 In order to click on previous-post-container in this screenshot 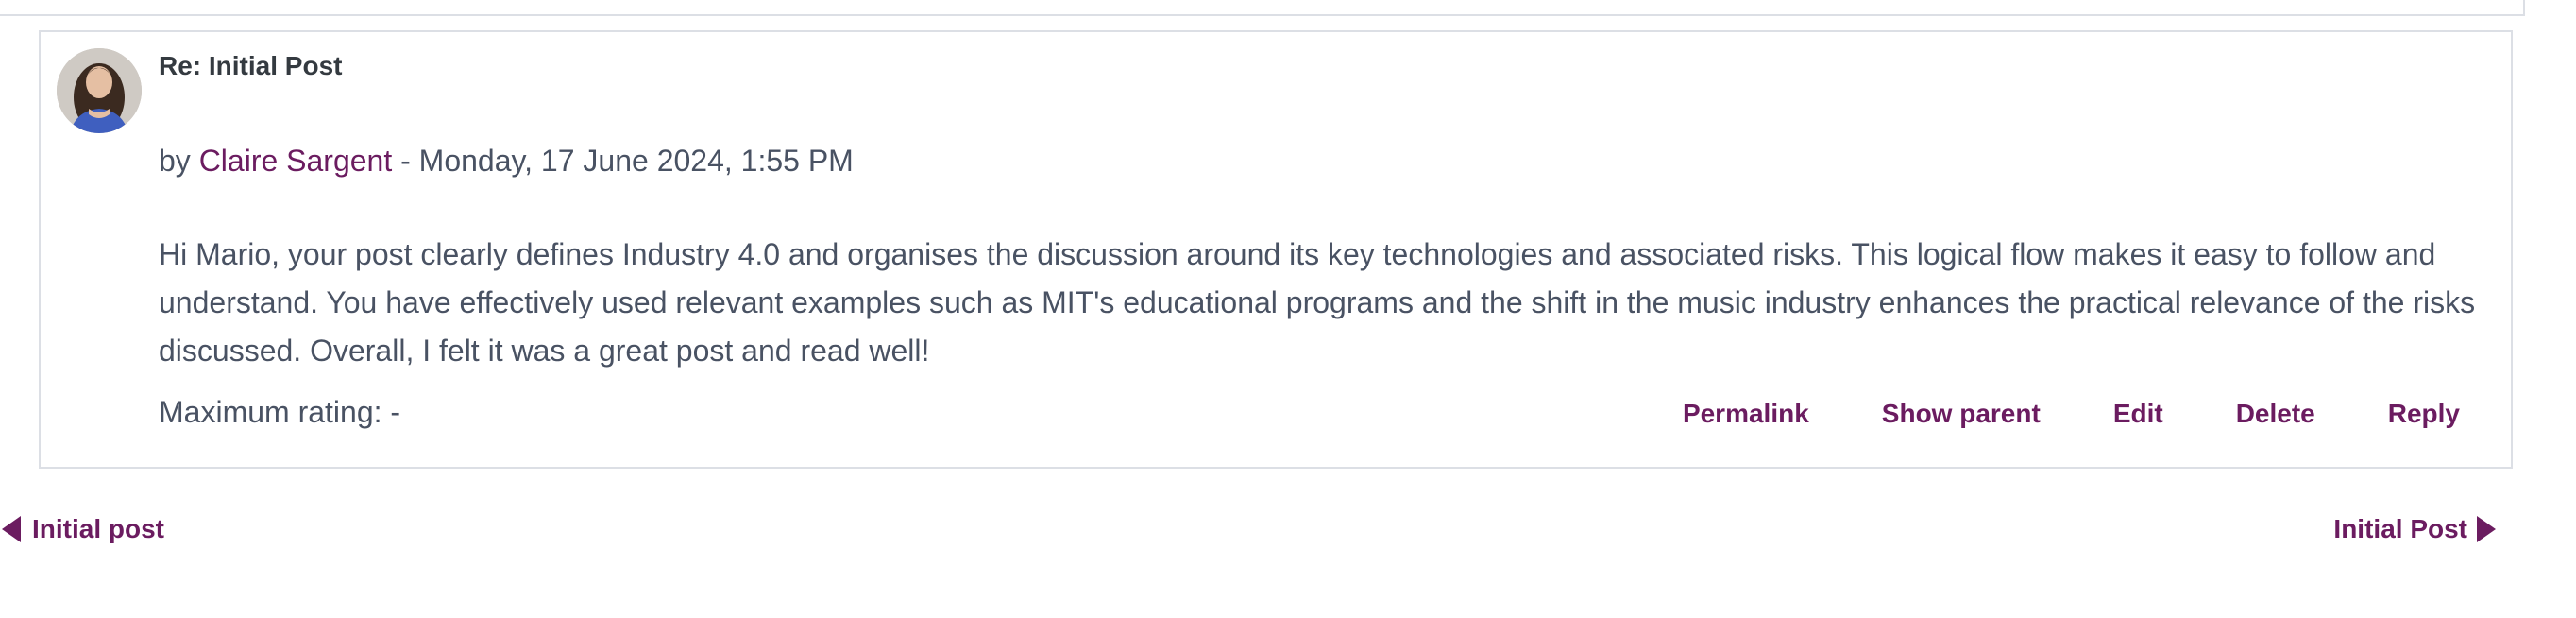, I will do `click(1262, 8)`.